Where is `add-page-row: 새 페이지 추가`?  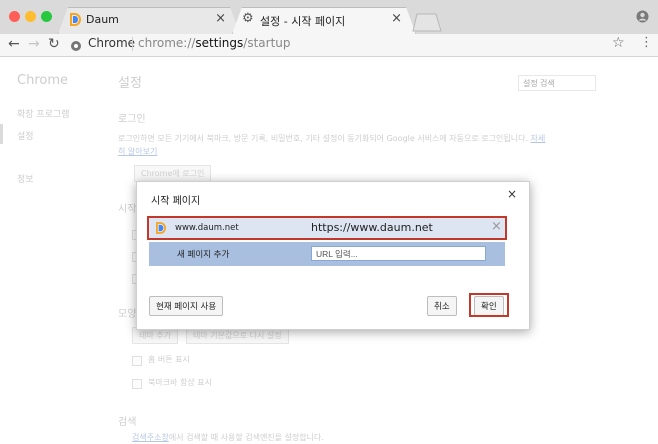
add-page-row: 새 페이지 추가 is located at coordinates (327, 254).